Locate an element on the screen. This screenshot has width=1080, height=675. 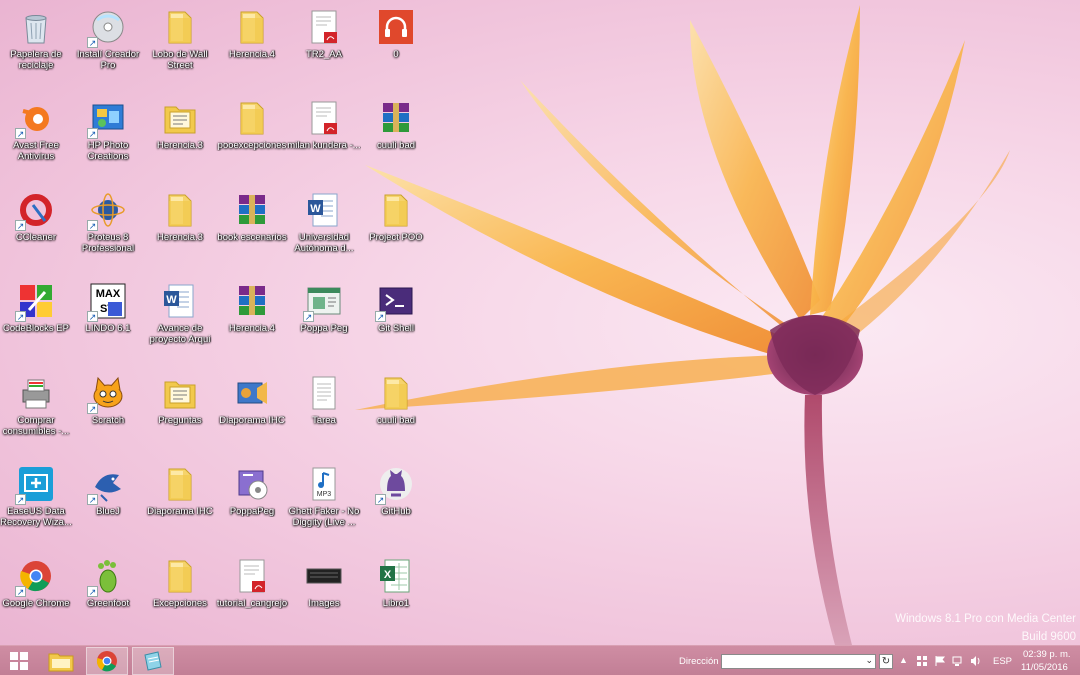
desktop-icon: ↗ GitHub is located at coordinates (396, 505).